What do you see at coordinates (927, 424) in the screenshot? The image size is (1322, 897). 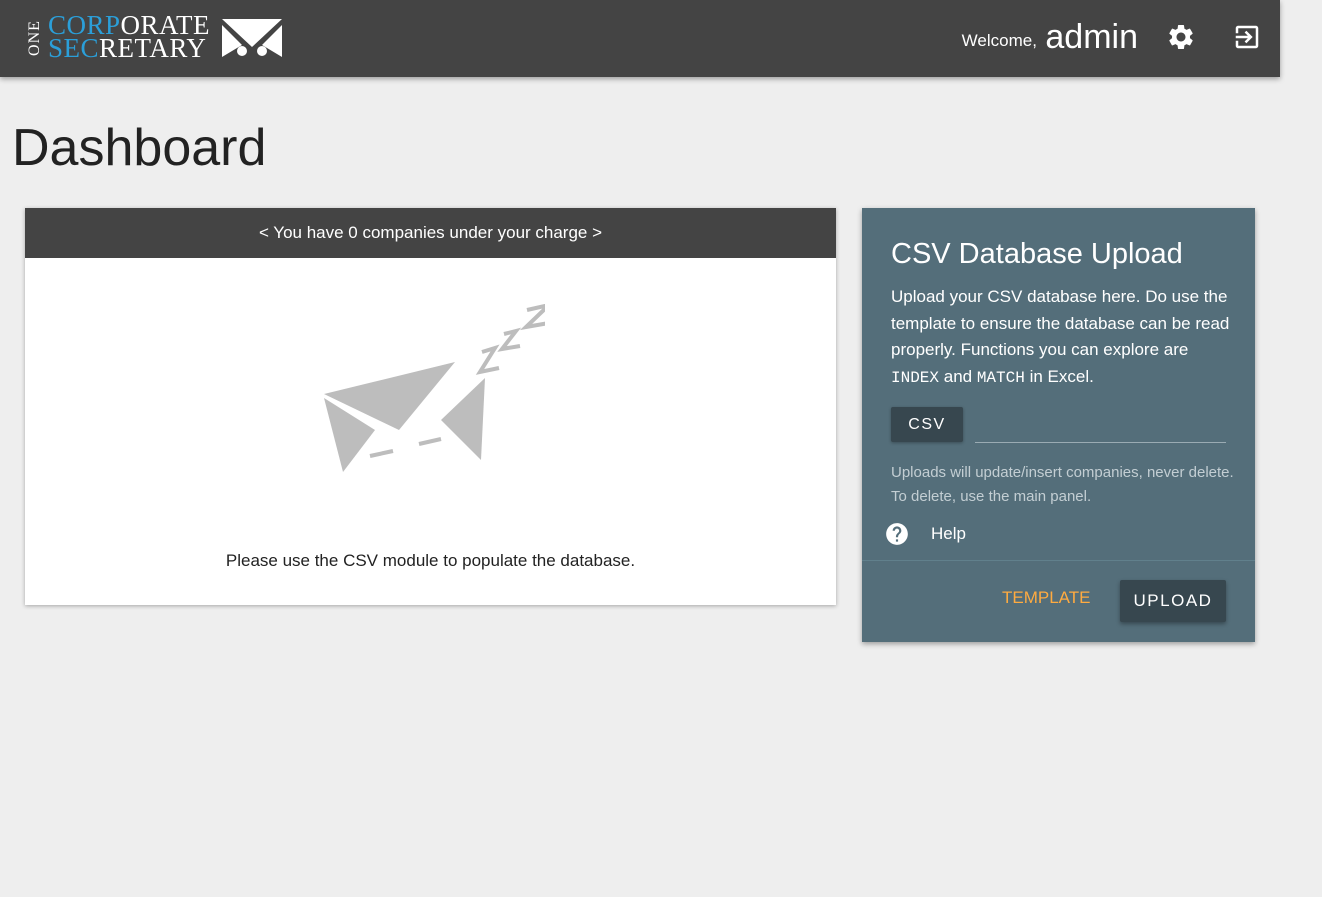 I see `csv-file-button: CSV` at bounding box center [927, 424].